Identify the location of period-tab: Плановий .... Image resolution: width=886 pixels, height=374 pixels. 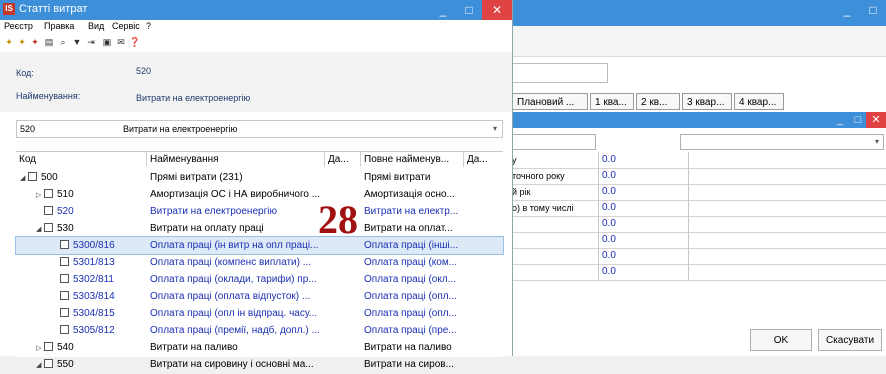
(550, 101).